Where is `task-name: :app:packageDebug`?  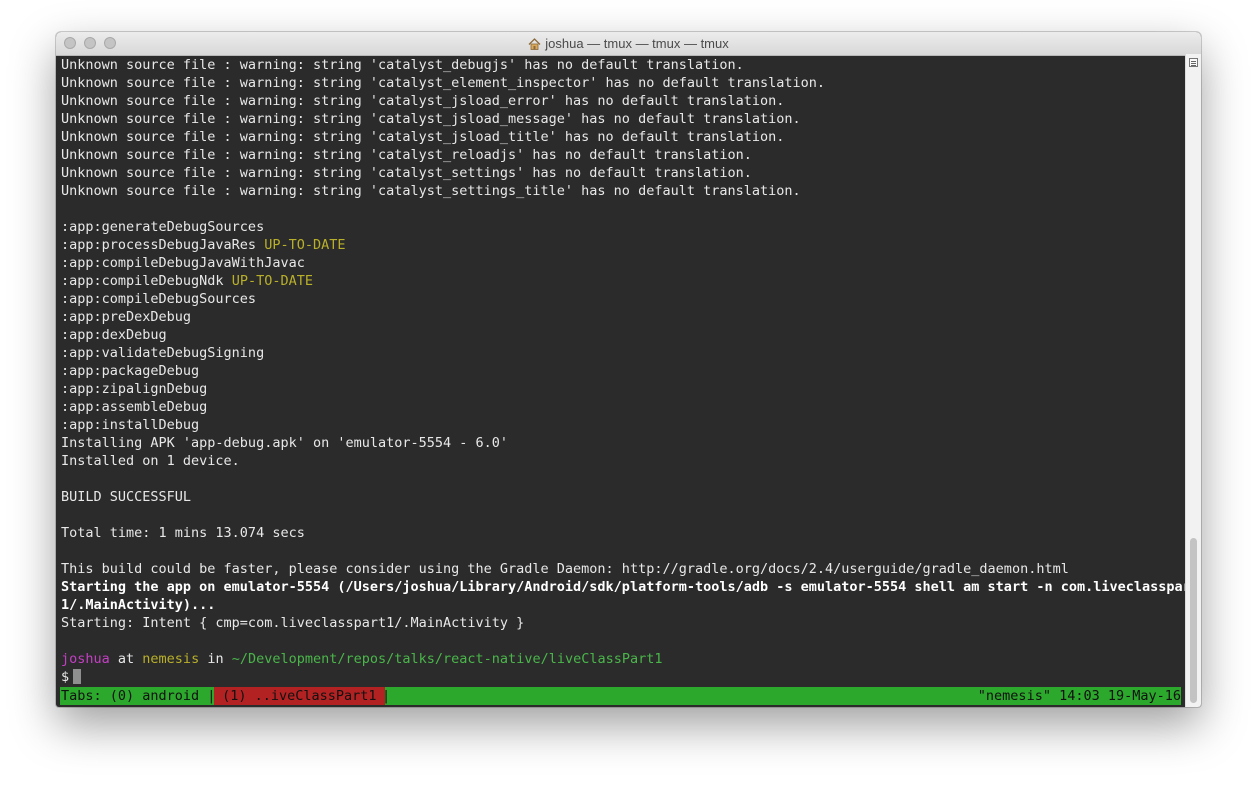 task-name: :app:packageDebug is located at coordinates (130, 371).